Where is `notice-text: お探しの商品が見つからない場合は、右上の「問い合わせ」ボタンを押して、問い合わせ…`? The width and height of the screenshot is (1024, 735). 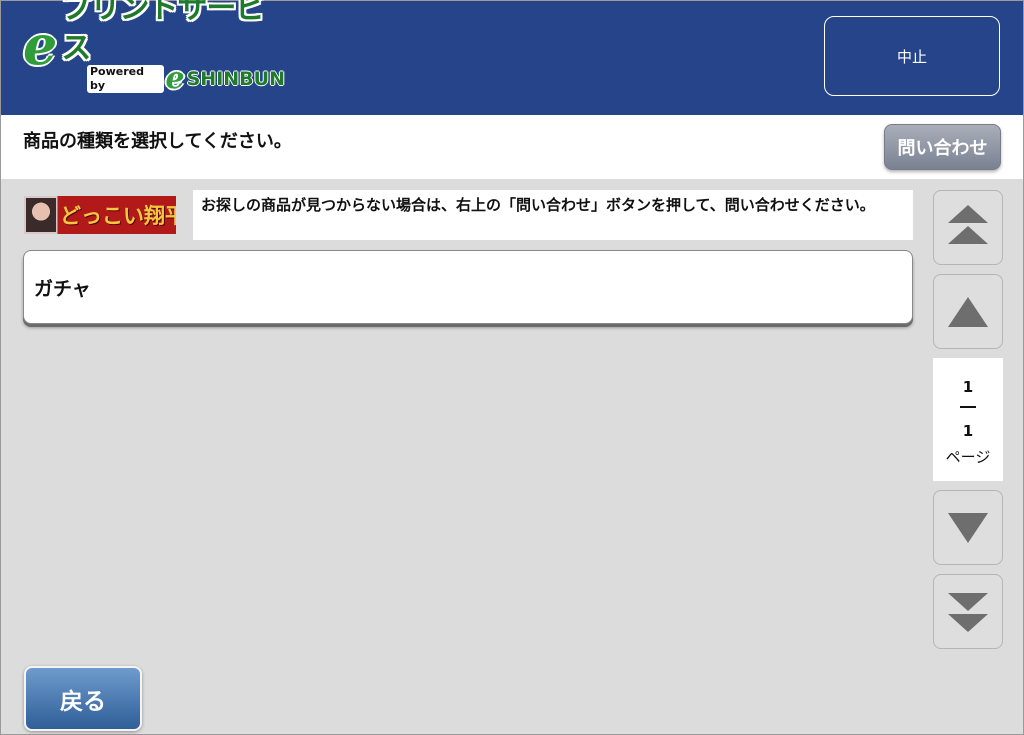 notice-text: お探しの商品が見つからない場合は、右上の「問い合わせ」ボタンを押して、問い合わせ… is located at coordinates (553, 215).